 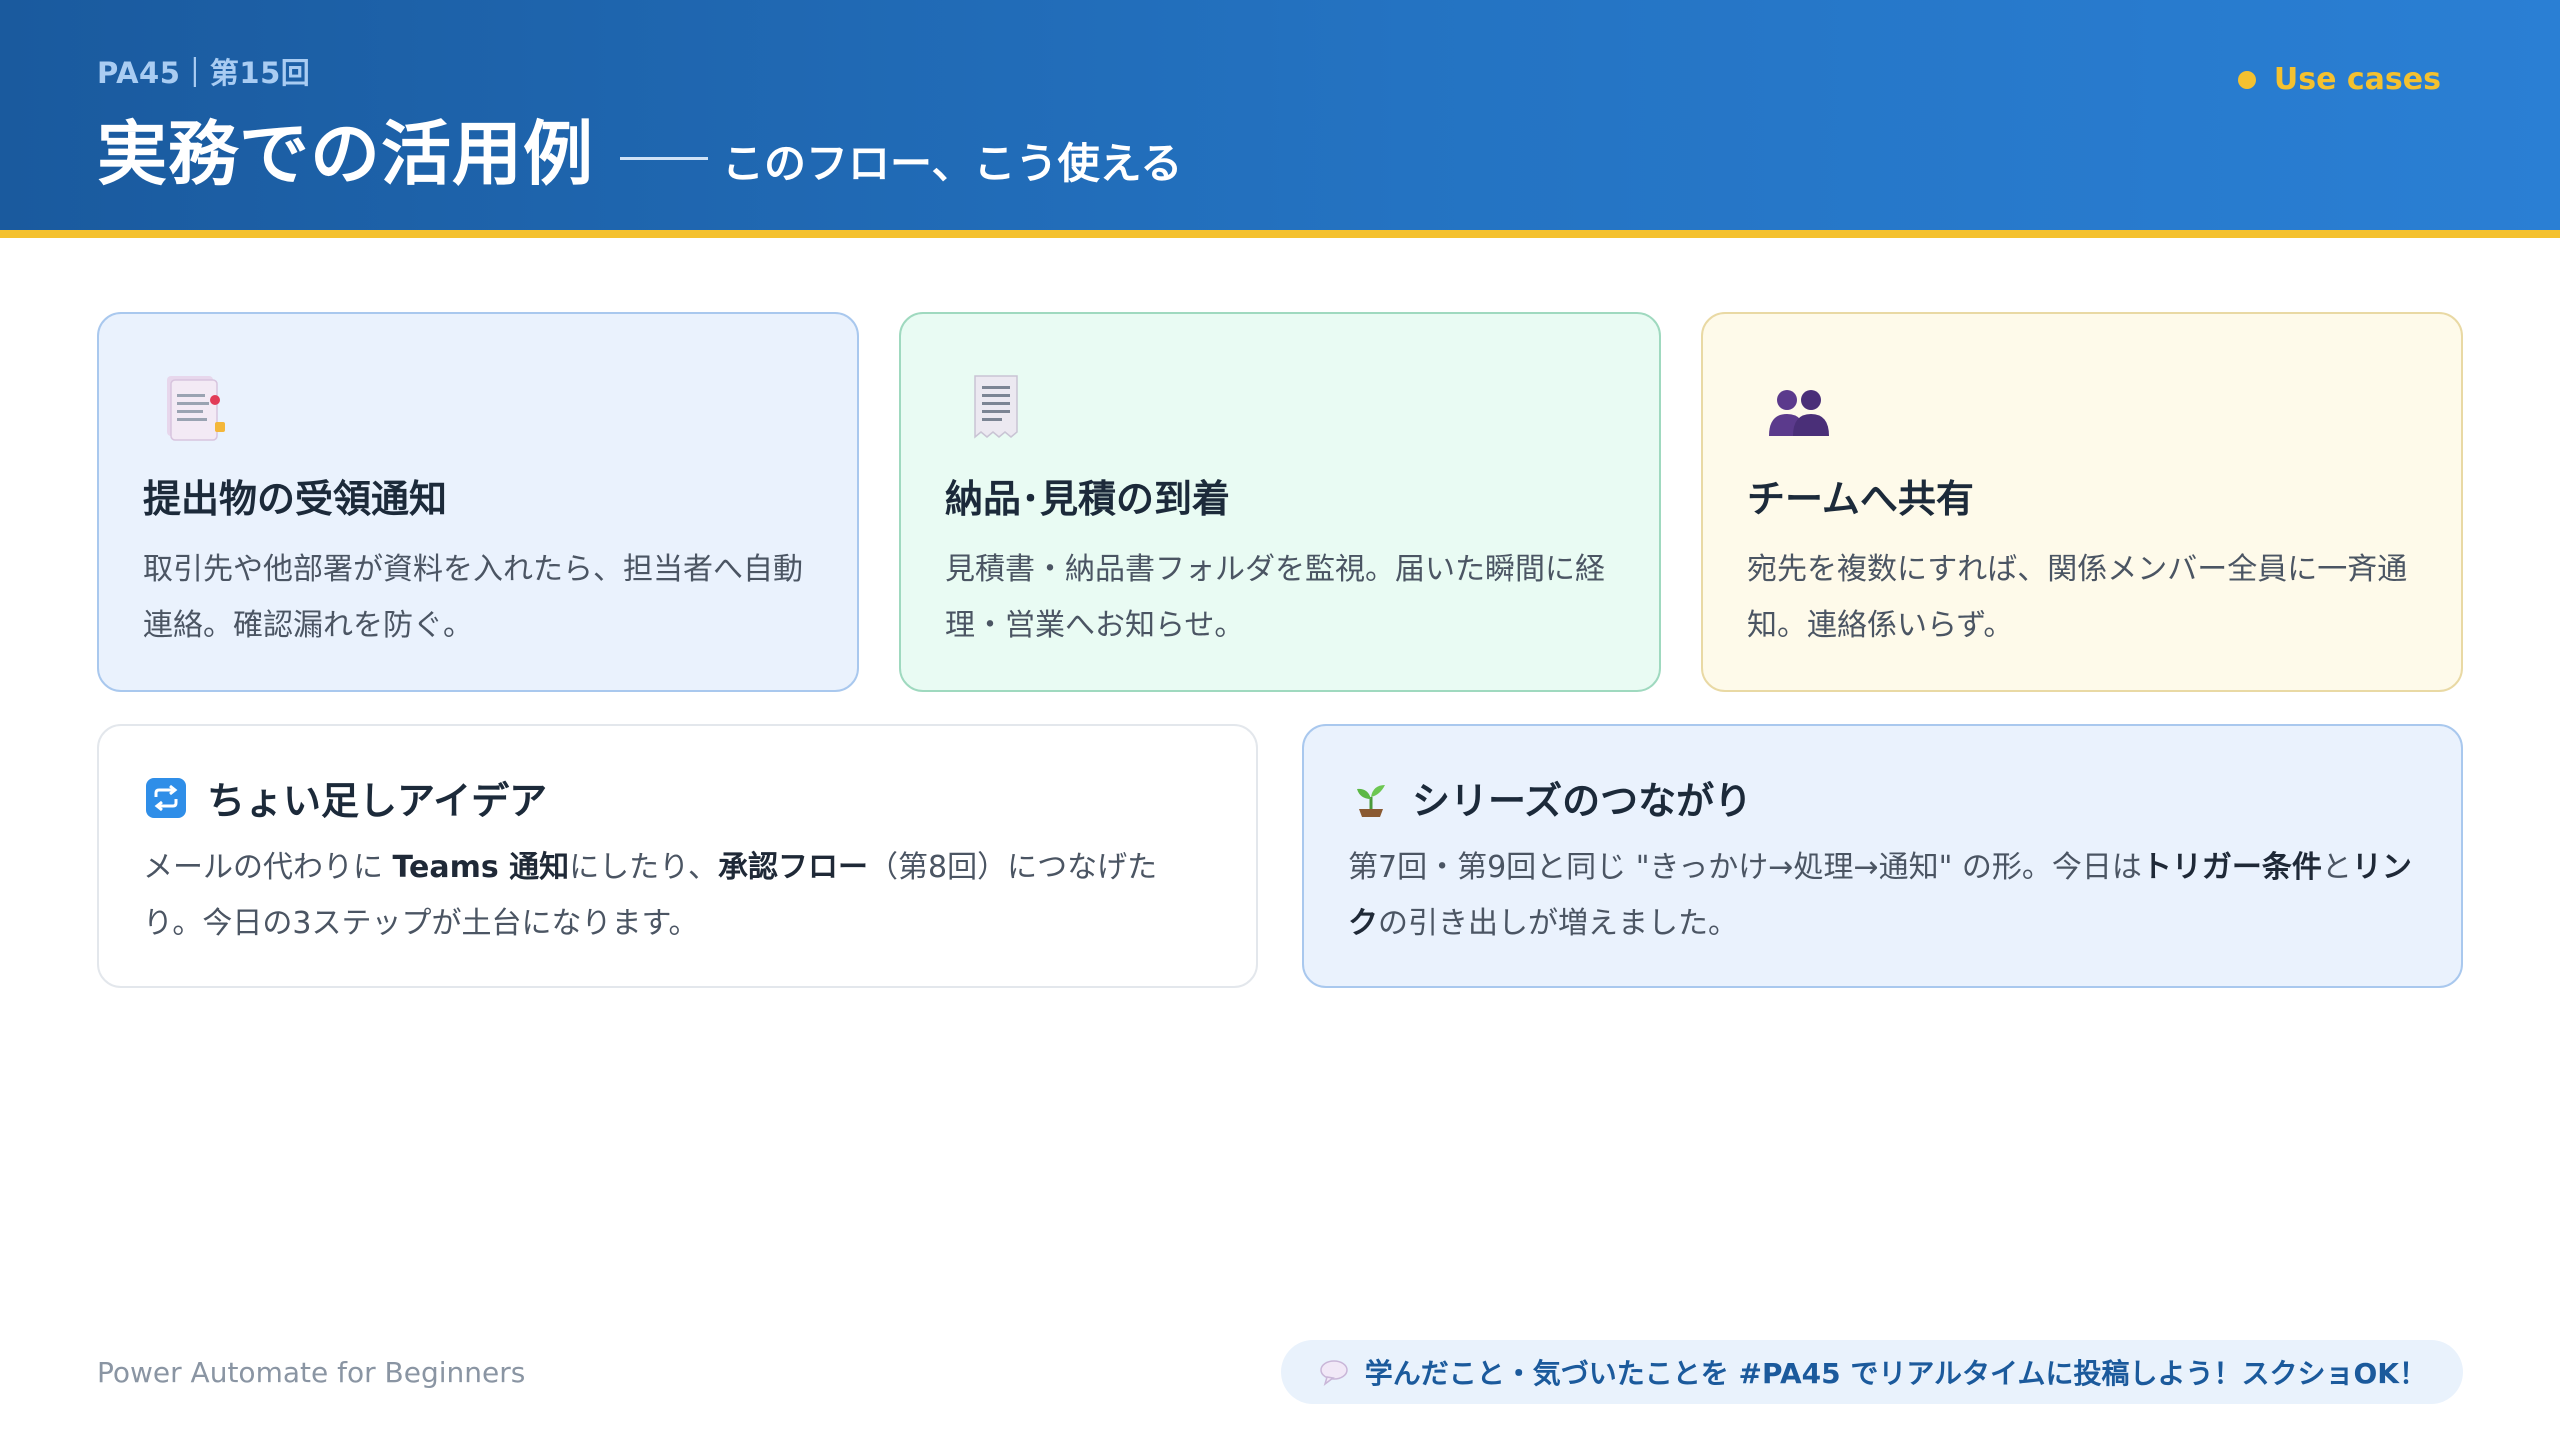 What do you see at coordinates (1371, 800) in the screenshot?
I see `sprout-icon` at bounding box center [1371, 800].